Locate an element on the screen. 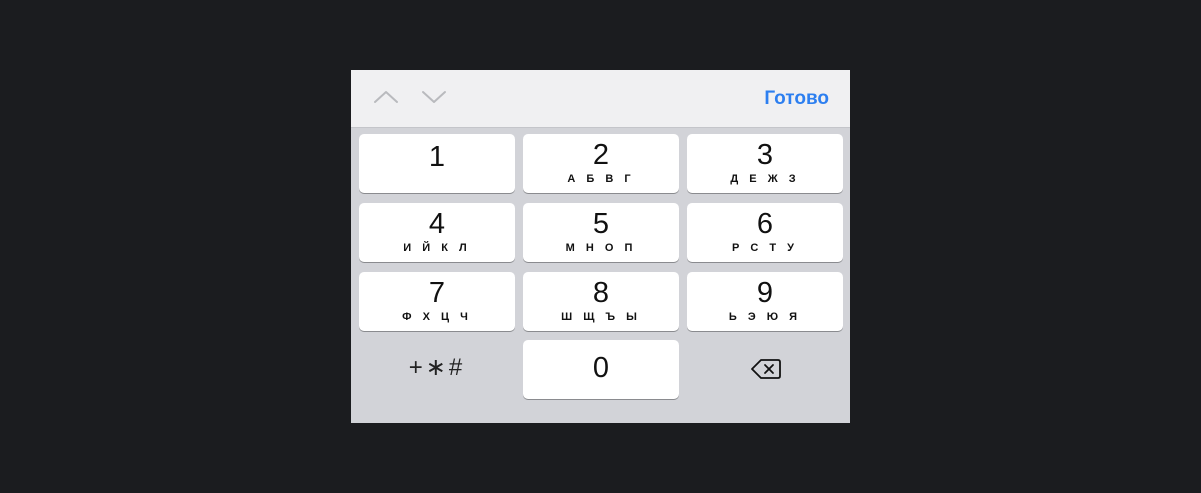 The height and width of the screenshot is (493, 1201). key-digit: 0 is located at coordinates (601, 368).